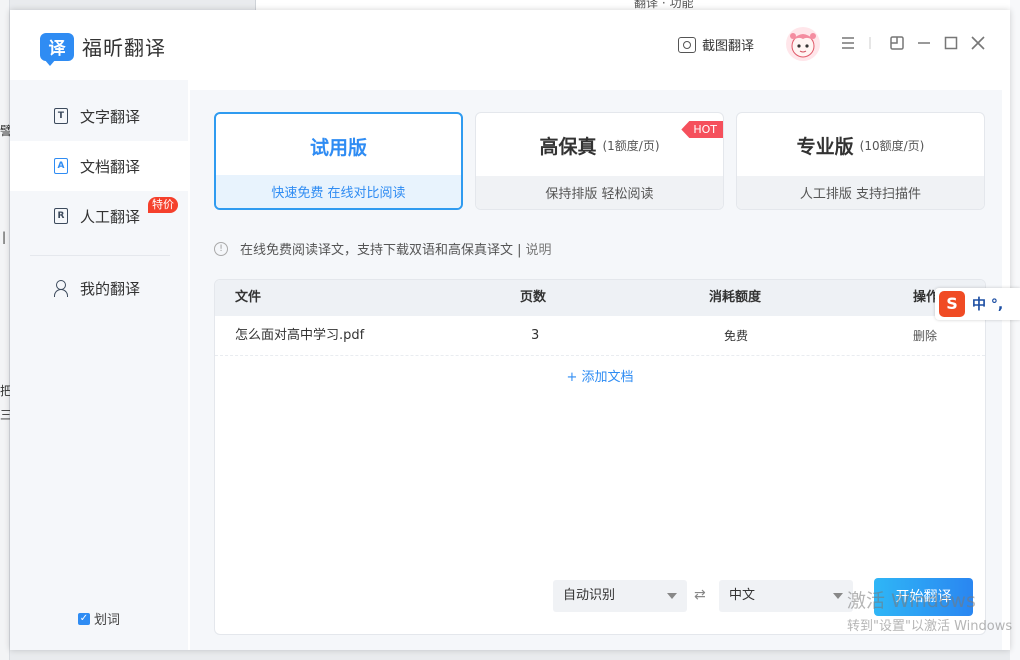 Image resolution: width=1020 pixels, height=660 pixels. Describe the element at coordinates (870, 44) in the screenshot. I see `titlebar-divider` at that location.